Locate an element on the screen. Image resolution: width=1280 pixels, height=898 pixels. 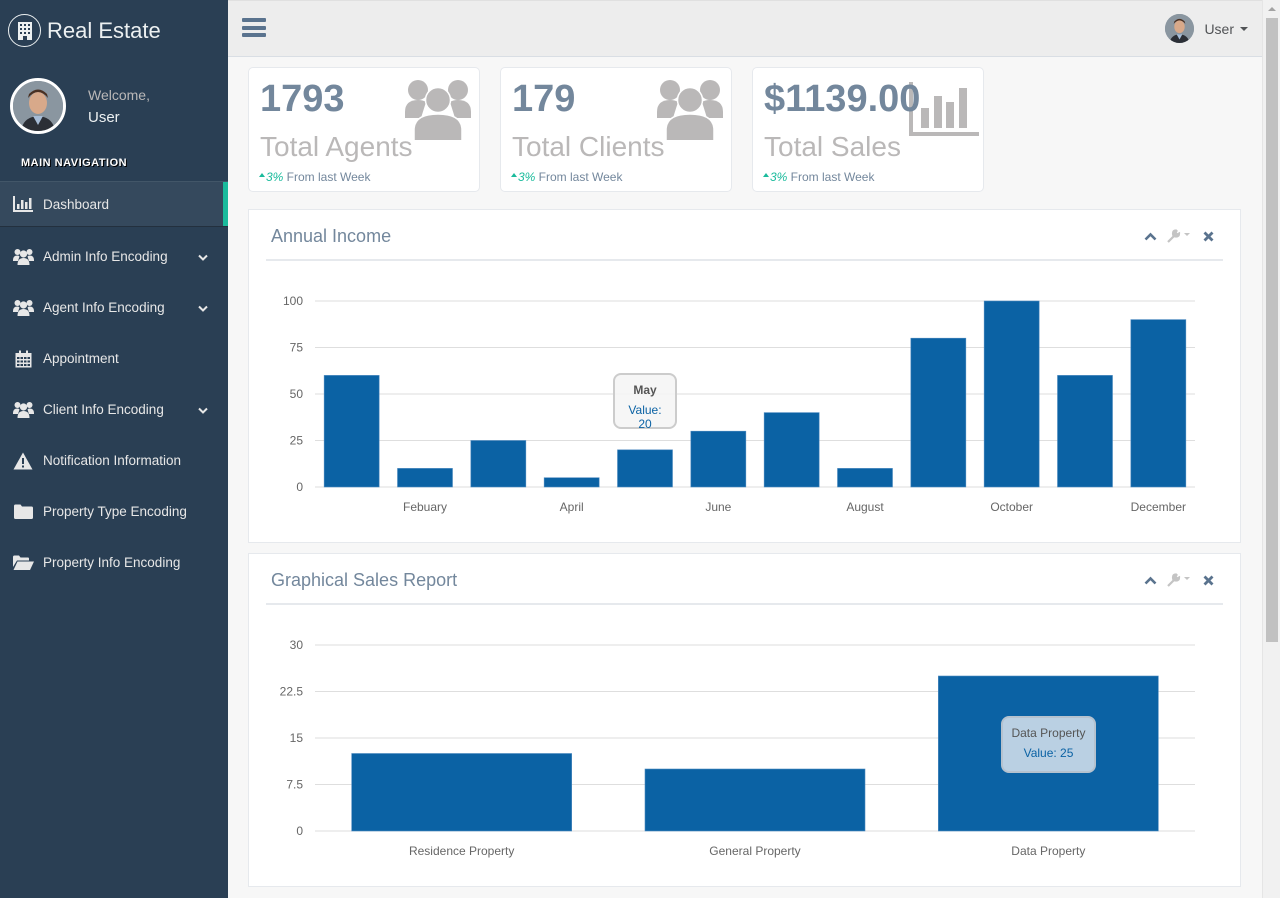
top-navbar: User is located at coordinates (745, 28).